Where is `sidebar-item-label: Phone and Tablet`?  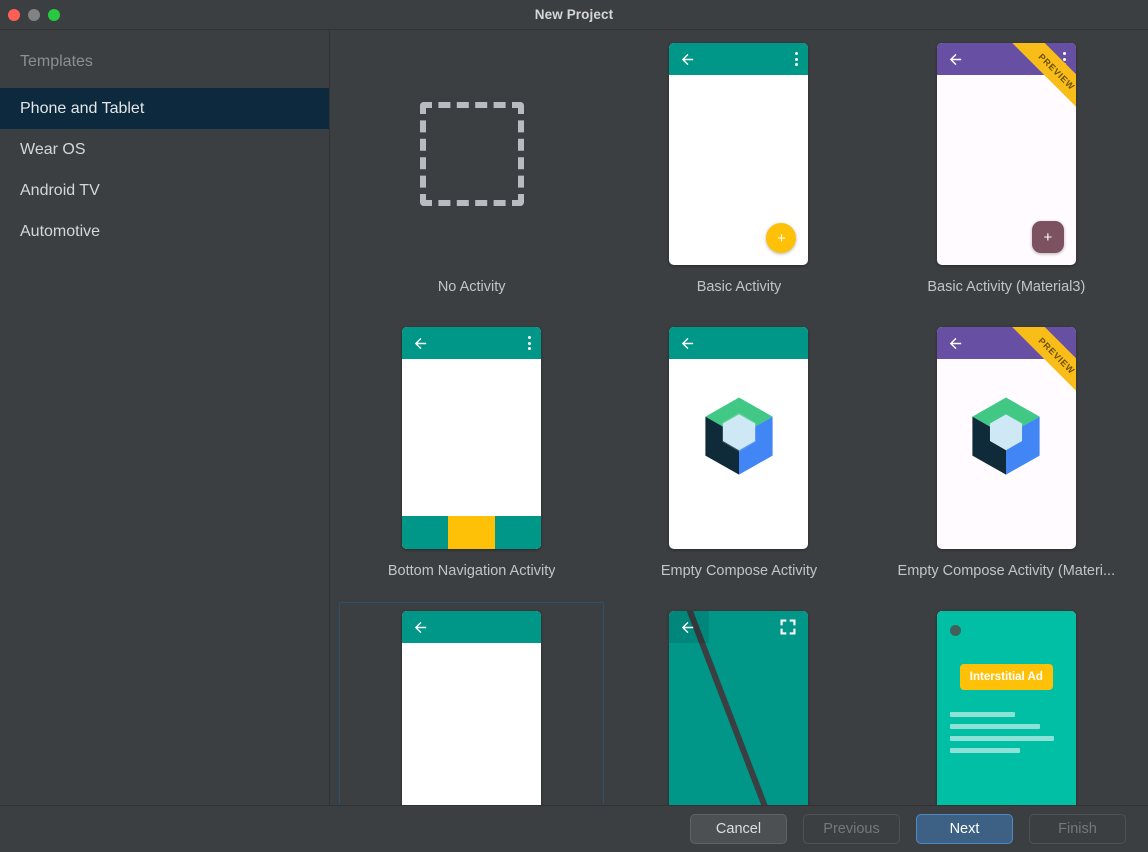
sidebar-item-label: Phone and Tablet is located at coordinates (82, 108).